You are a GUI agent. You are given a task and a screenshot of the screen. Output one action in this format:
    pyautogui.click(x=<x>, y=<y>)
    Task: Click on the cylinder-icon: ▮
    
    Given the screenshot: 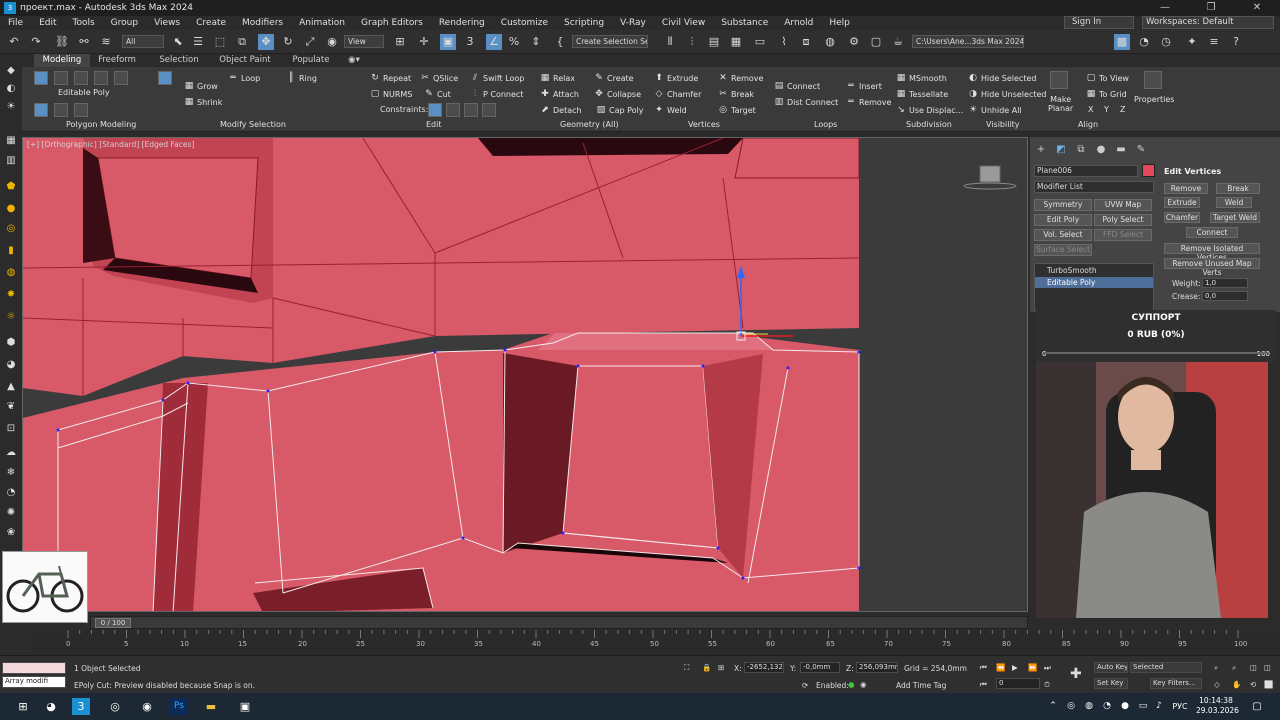 What is the action you would take?
    pyautogui.click(x=11, y=251)
    